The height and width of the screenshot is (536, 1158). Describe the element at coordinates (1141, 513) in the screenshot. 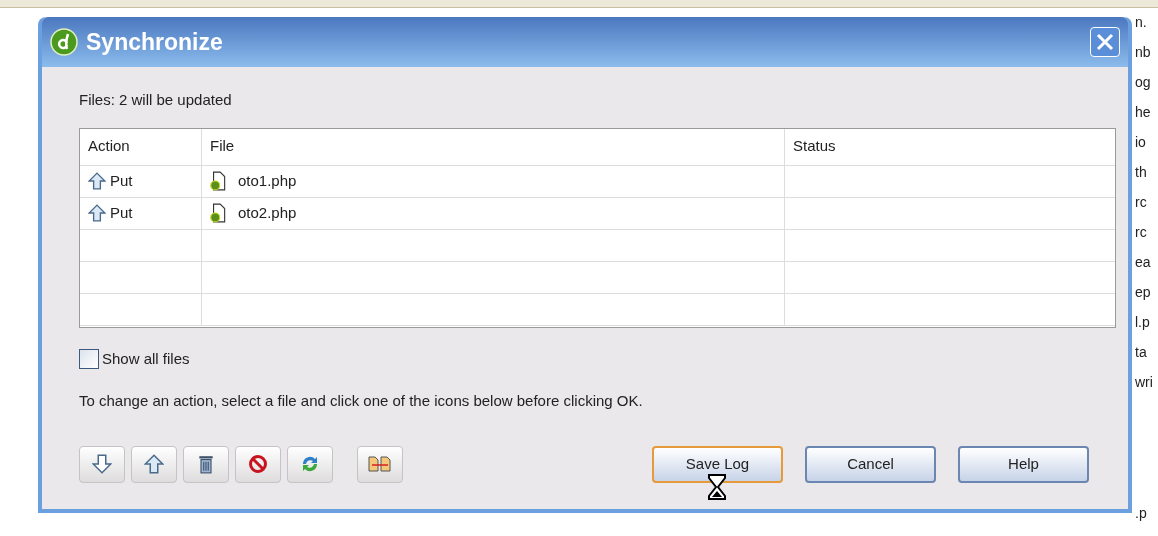

I see `background-text: .p` at that location.